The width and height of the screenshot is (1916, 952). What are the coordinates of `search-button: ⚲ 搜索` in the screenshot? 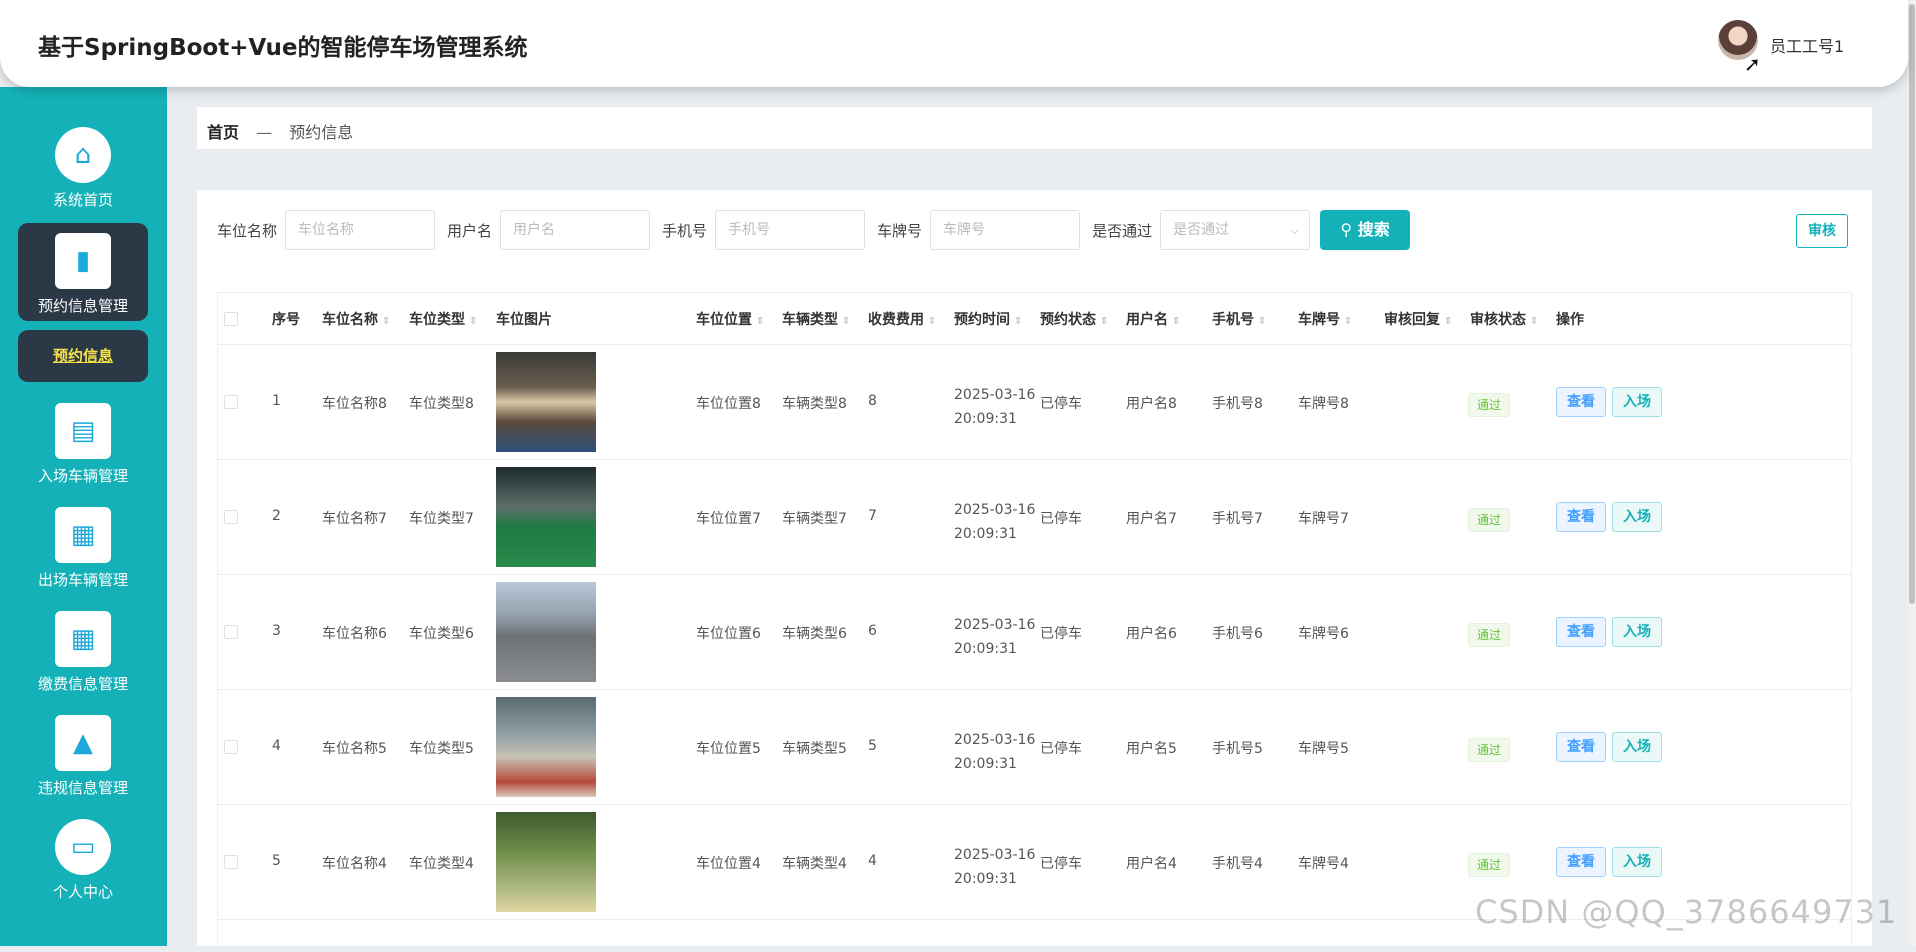 It's located at (1365, 230).